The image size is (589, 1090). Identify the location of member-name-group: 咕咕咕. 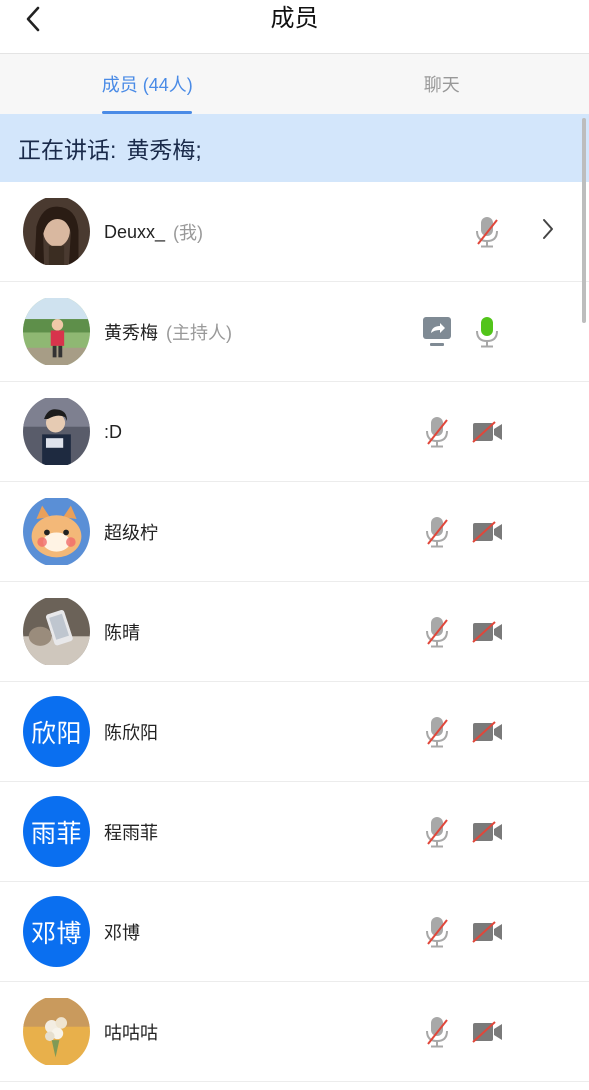
(131, 1032).